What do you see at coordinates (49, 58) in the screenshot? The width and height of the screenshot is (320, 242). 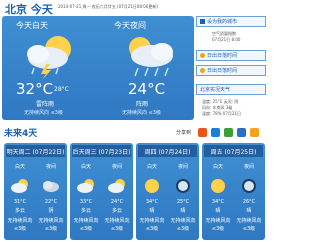 I see `thunderstorm-icon` at bounding box center [49, 58].